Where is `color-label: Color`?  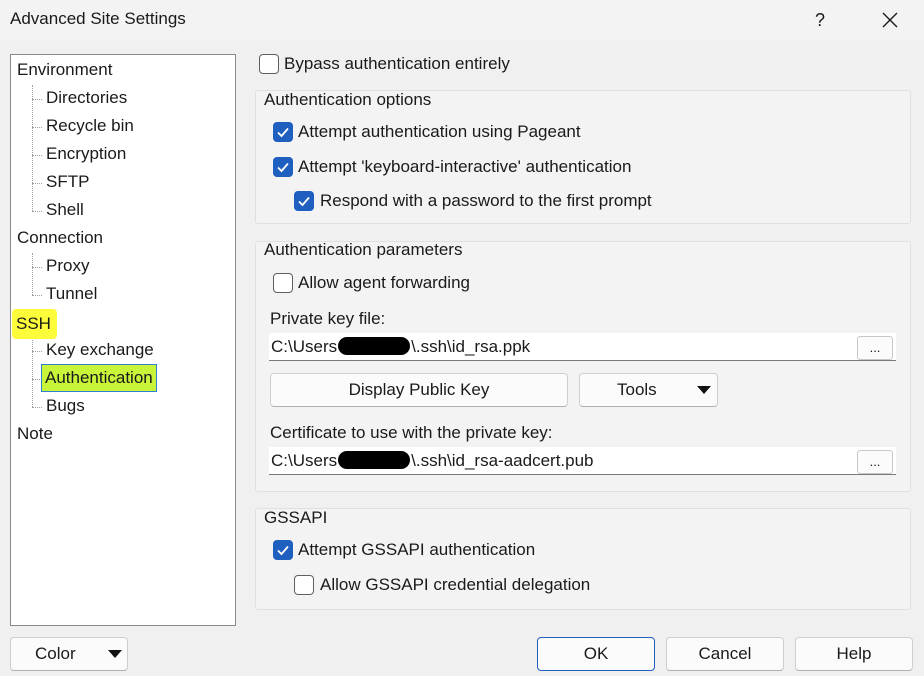
color-label: Color is located at coordinates (55, 653).